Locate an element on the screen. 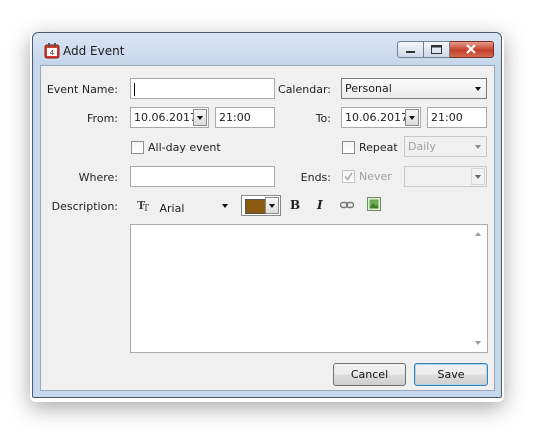 This screenshot has width=535, height=432. font-select: T T Arial is located at coordinates (182, 205).